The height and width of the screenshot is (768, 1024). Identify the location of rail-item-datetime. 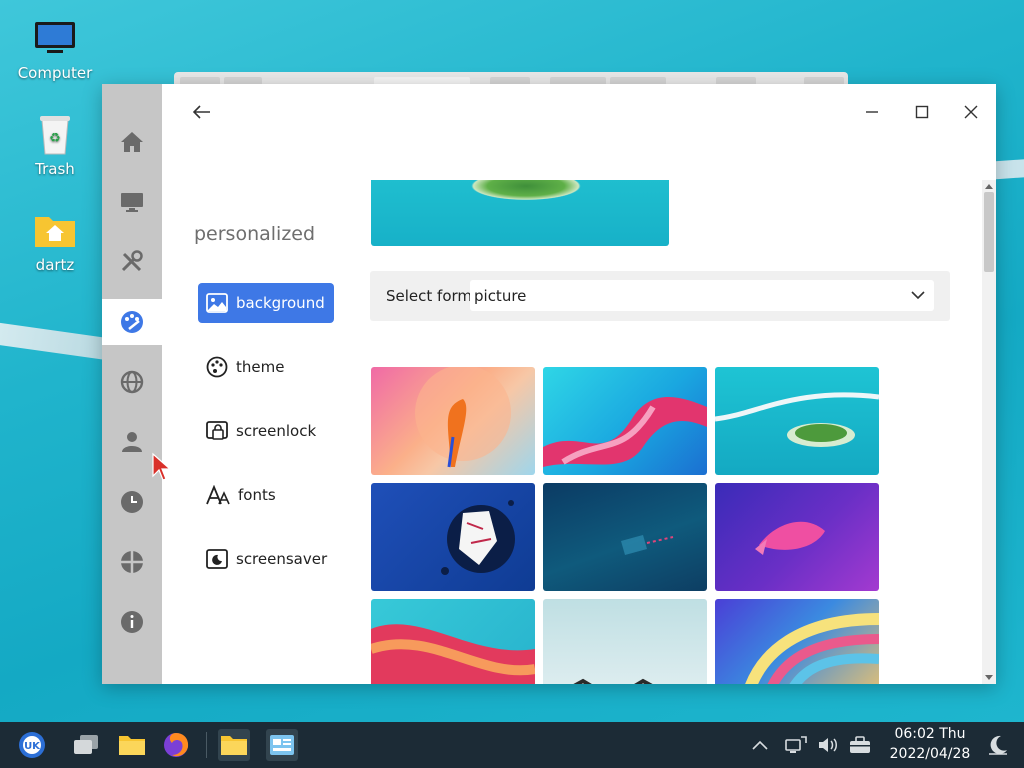
(132, 502).